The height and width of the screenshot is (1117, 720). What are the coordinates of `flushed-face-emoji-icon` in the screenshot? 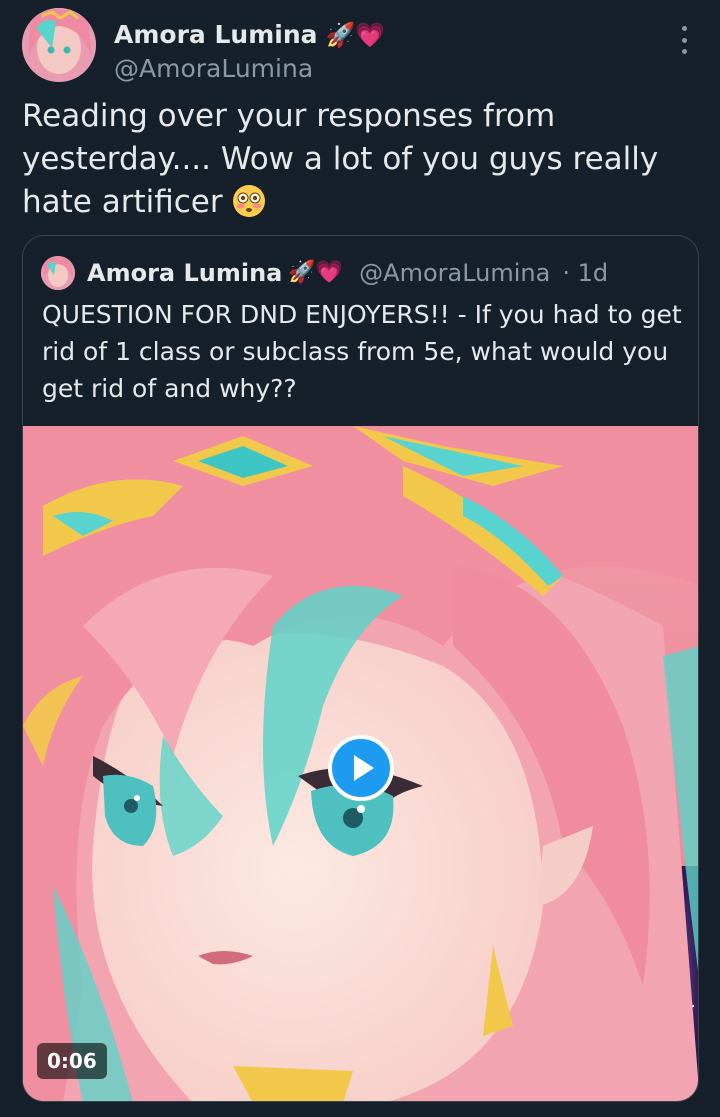 It's located at (249, 201).